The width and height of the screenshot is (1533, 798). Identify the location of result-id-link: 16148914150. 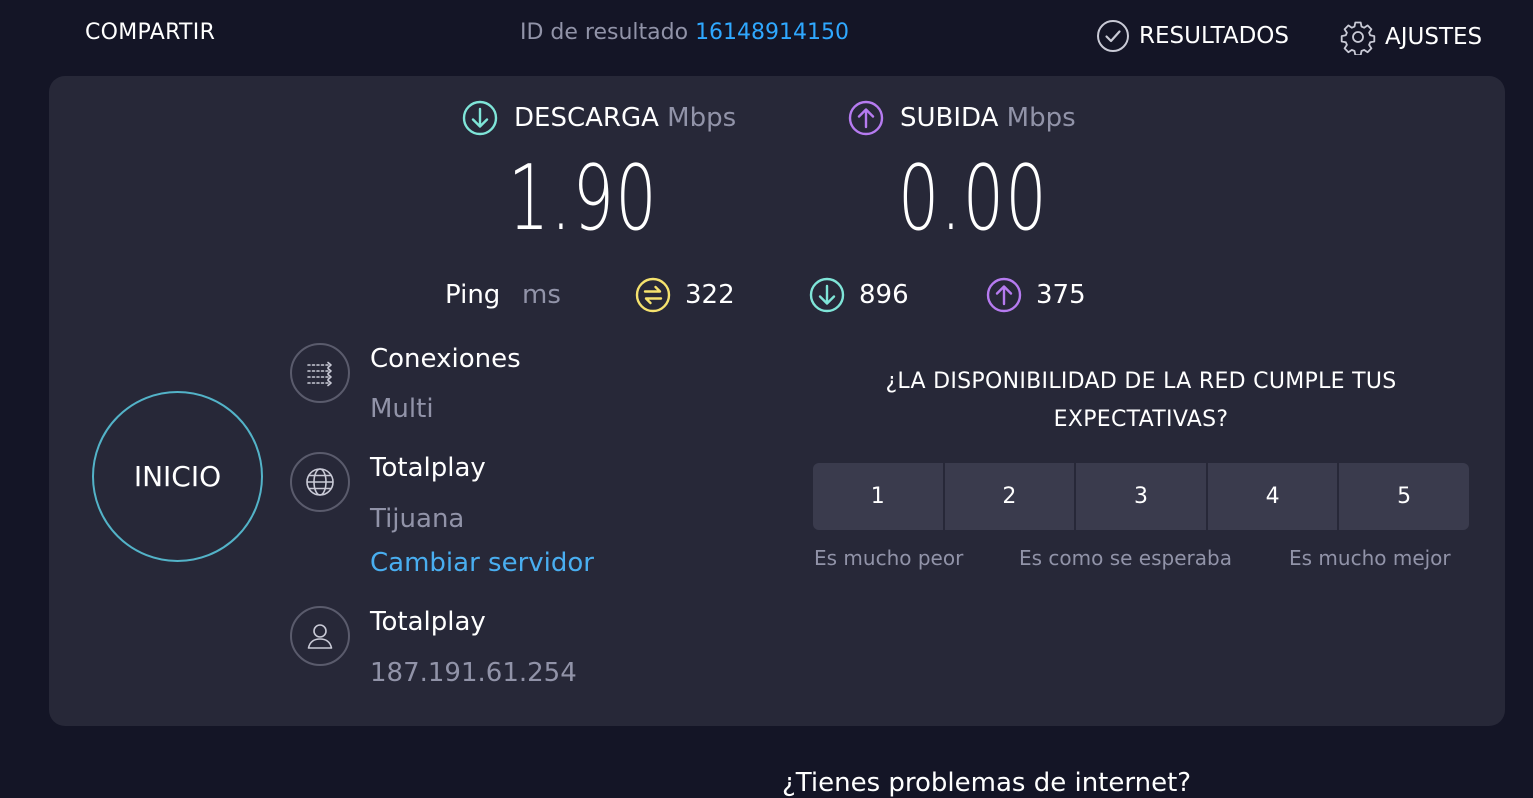
(772, 32).